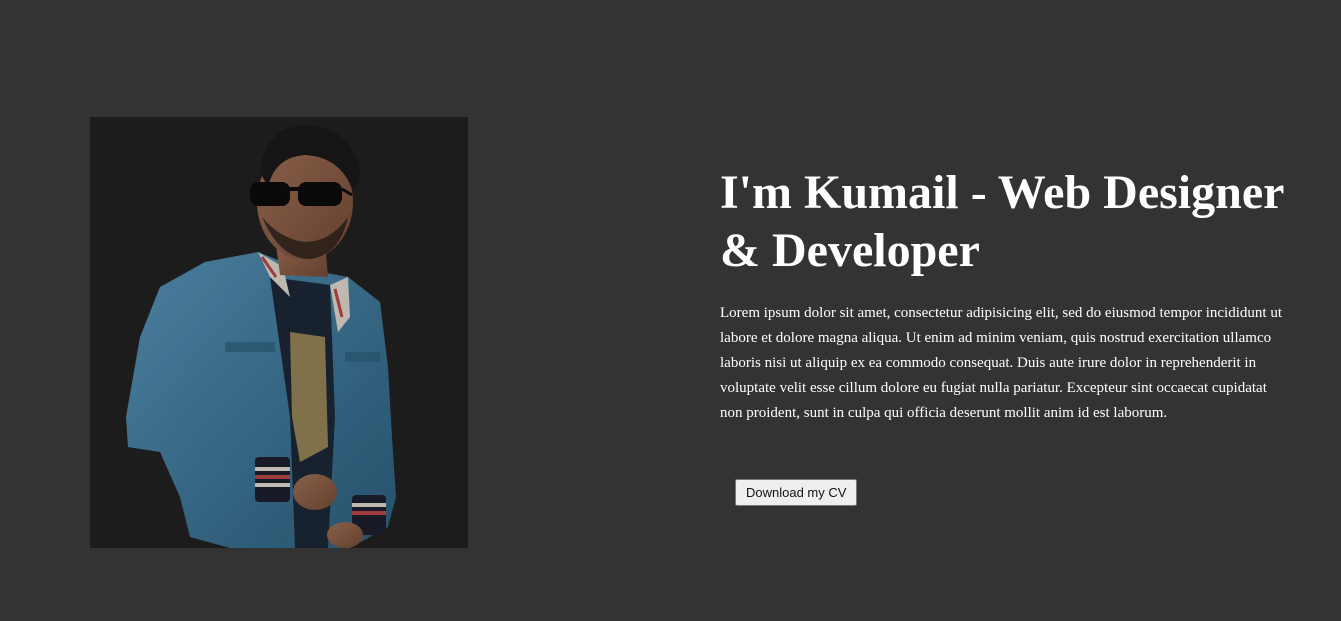 The height and width of the screenshot is (621, 1341). Describe the element at coordinates (796, 492) in the screenshot. I see `download-cv-button: Download my CV` at that location.